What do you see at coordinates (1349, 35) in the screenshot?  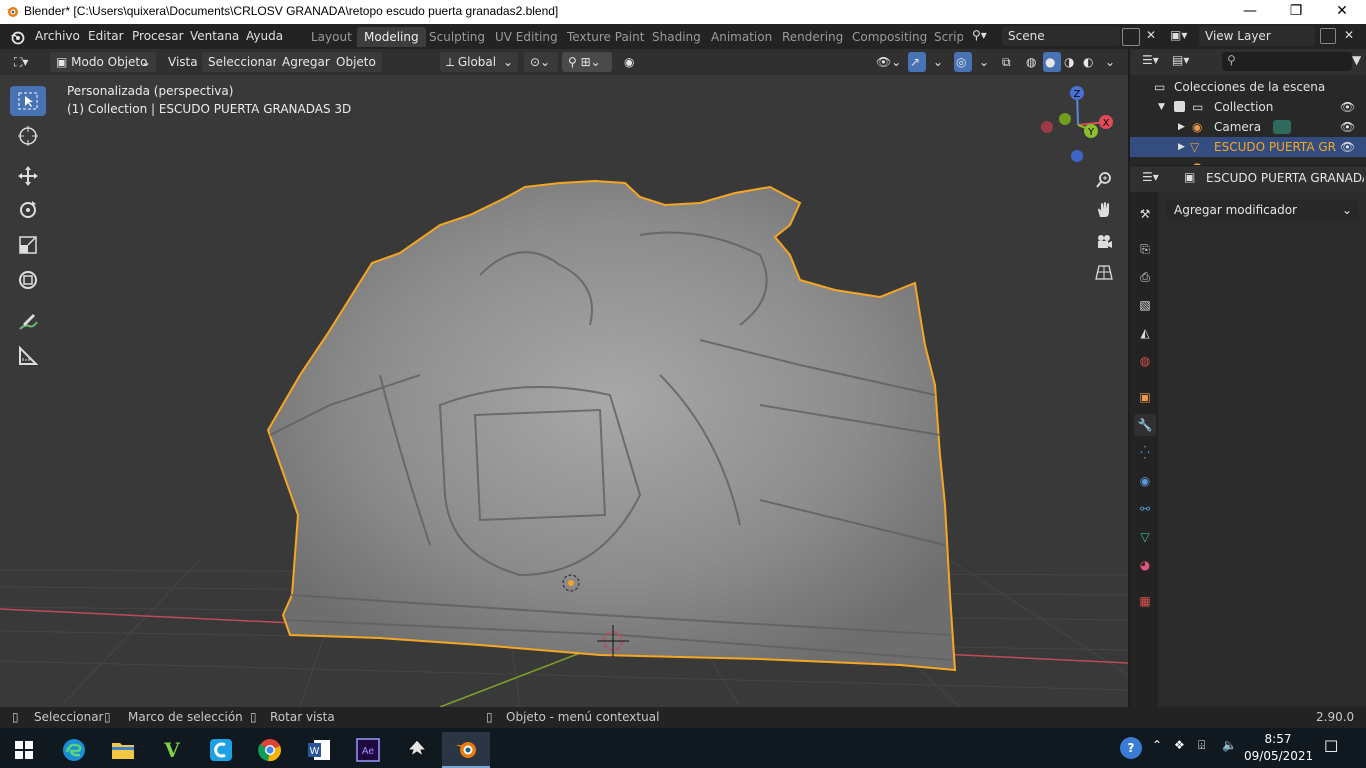 I see `remove-view-layer-icon: ✕` at bounding box center [1349, 35].